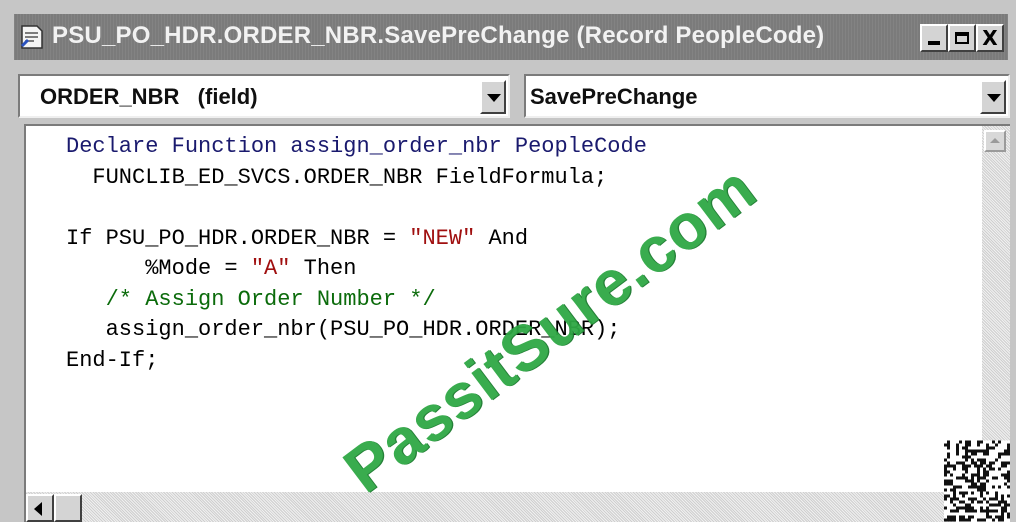 This screenshot has width=1016, height=522. Describe the element at coordinates (356, 208) in the screenshot. I see `code-line` at that location.